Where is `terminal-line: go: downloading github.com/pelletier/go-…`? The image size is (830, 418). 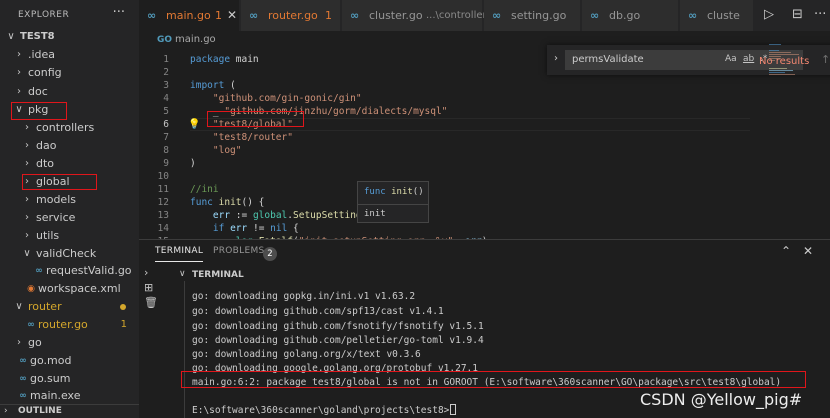
terminal-line: go: downloading github.com/pelletier/go-… is located at coordinates (338, 341).